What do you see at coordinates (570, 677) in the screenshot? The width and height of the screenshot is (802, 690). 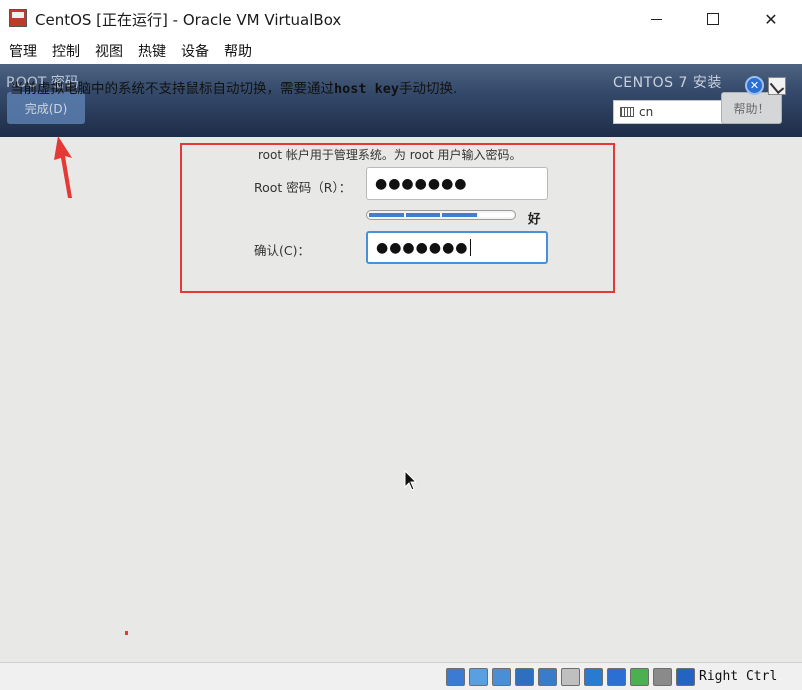 I see `shared-folders-icon` at bounding box center [570, 677].